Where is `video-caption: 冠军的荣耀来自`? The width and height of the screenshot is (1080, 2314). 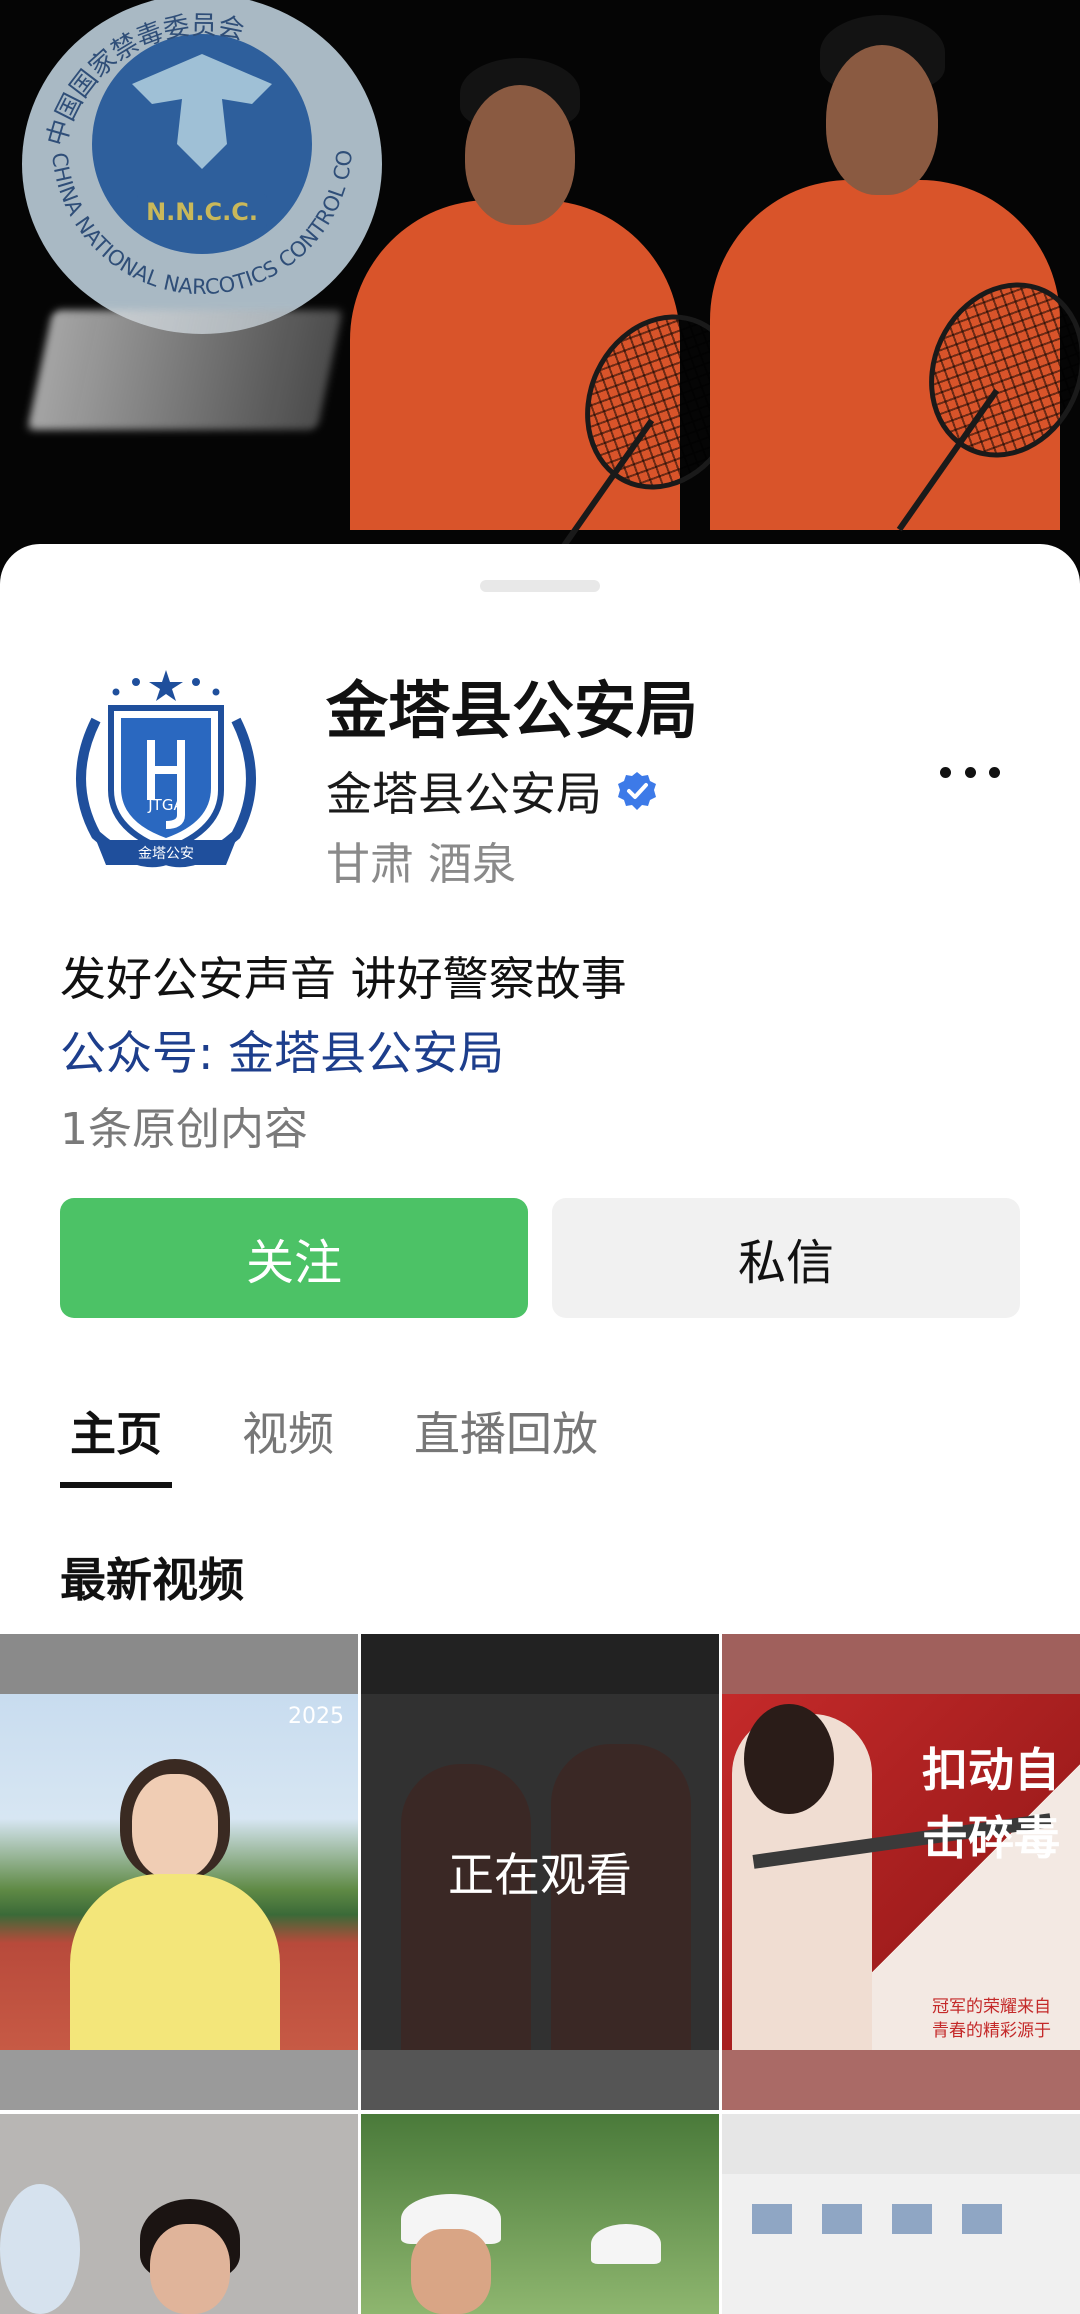 video-caption: 冠军的荣耀来自 is located at coordinates (991, 2007).